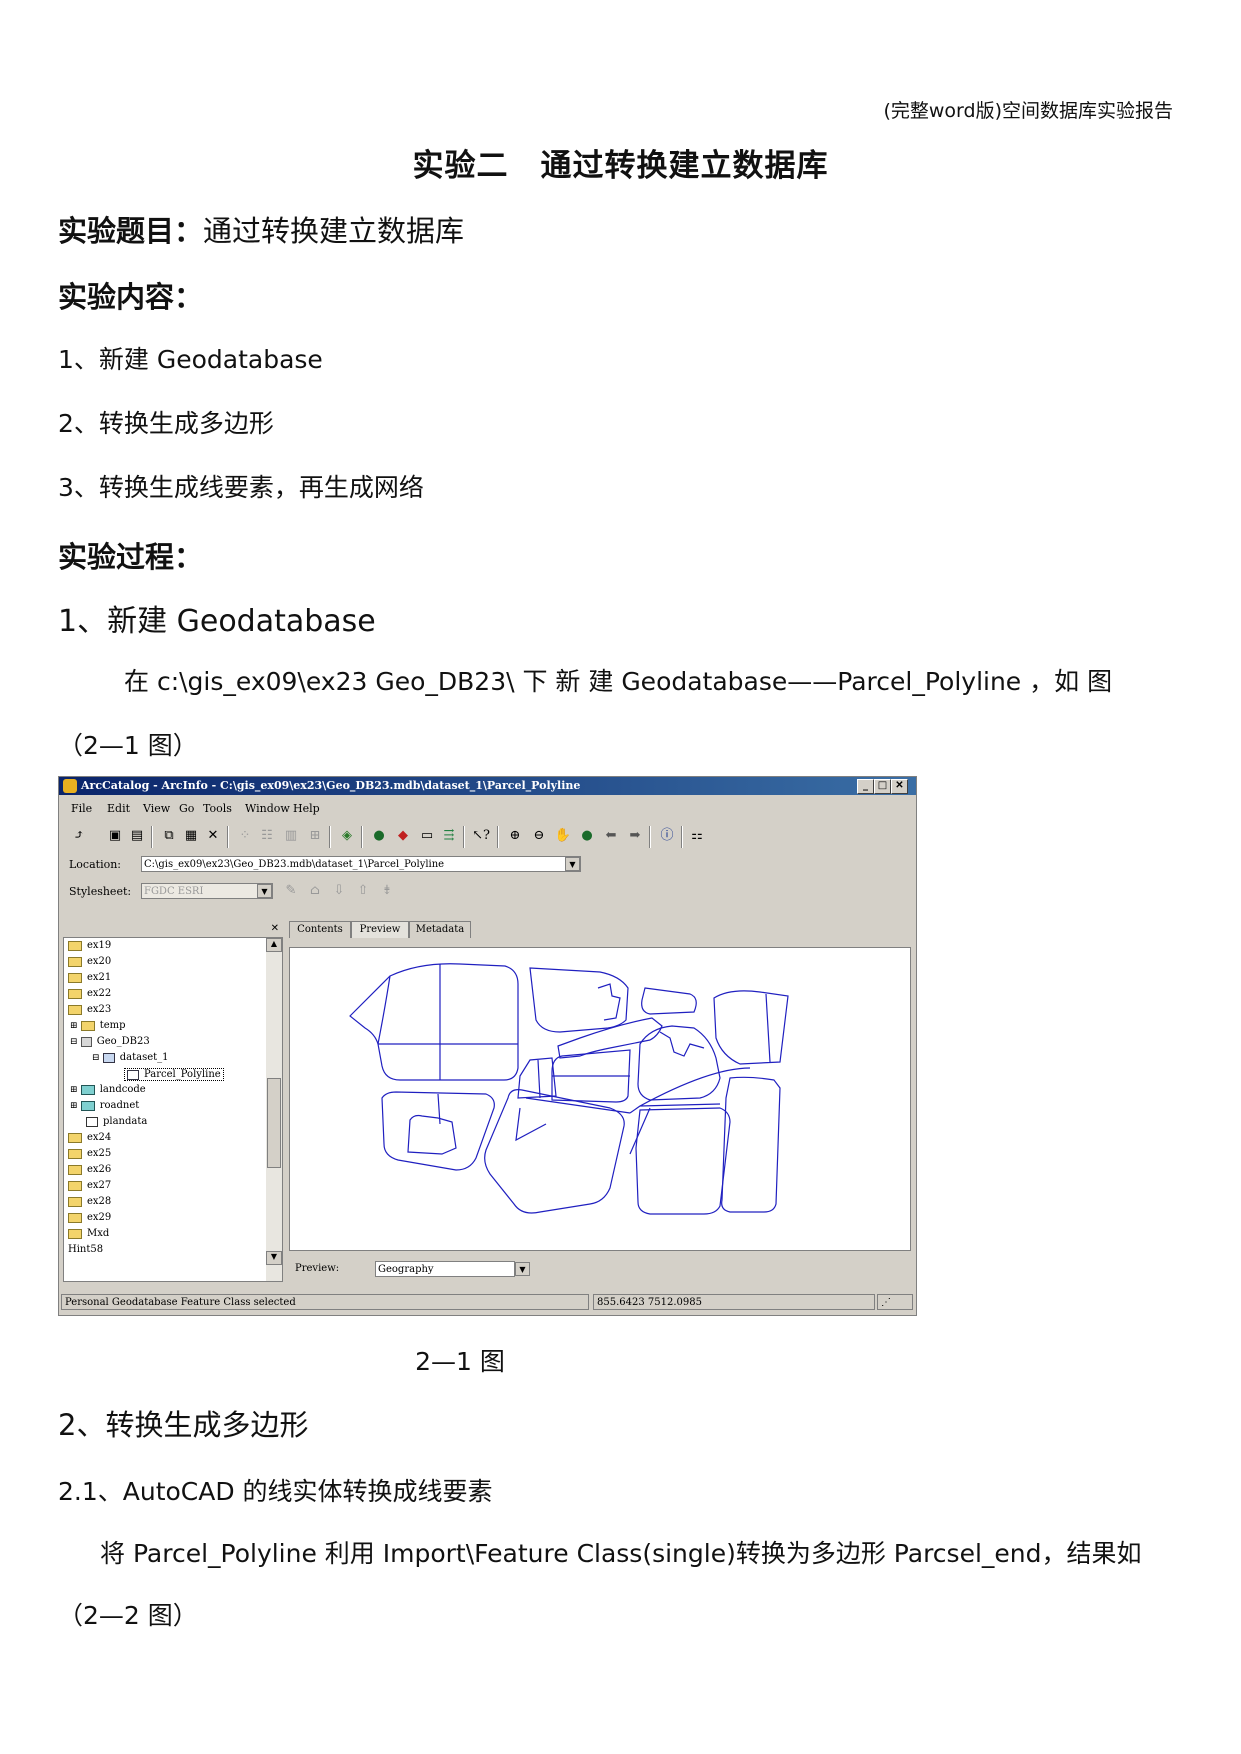 Image resolution: width=1241 pixels, height=1754 pixels. Describe the element at coordinates (95, 864) in the screenshot. I see `location-label: Location:` at that location.